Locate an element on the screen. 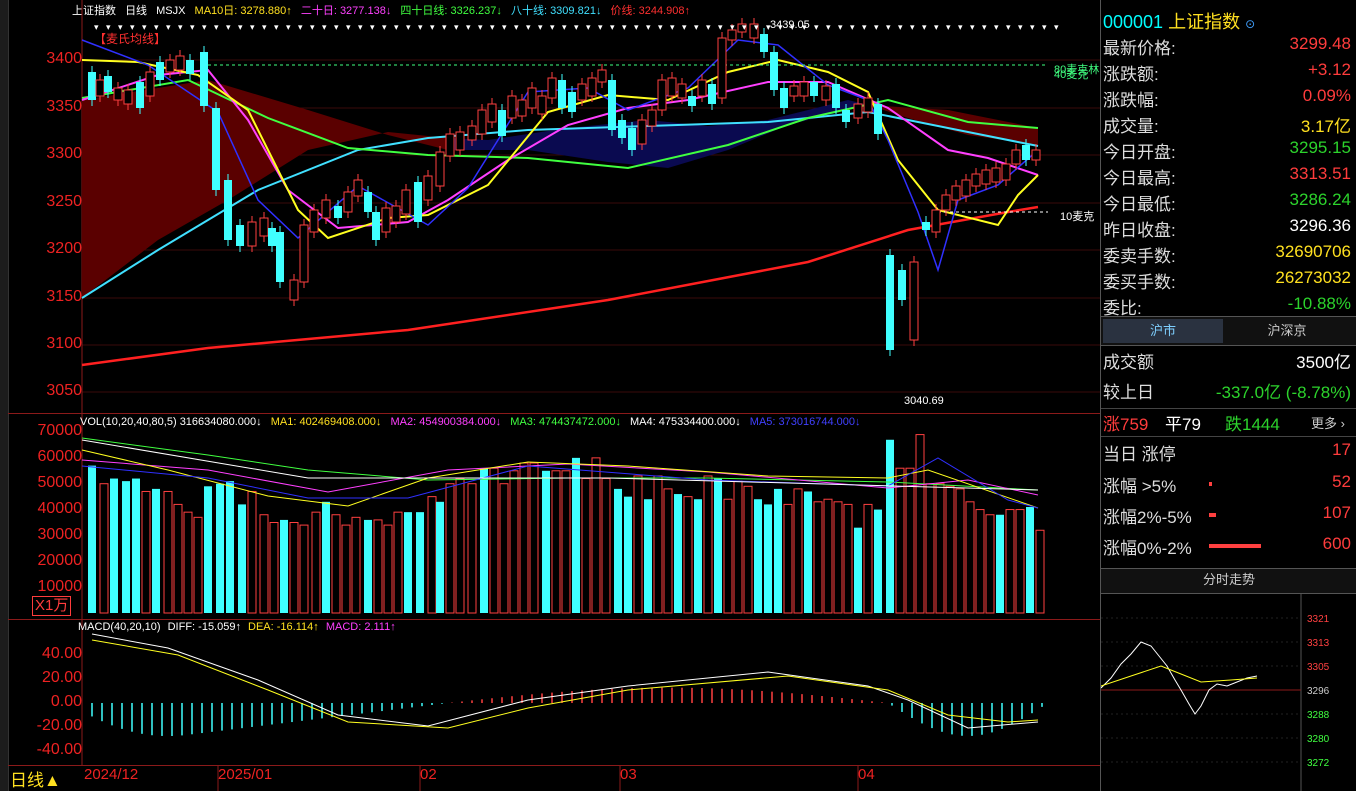 Image resolution: width=1356 pixels, height=791 pixels. mini-tick-label: 3313 is located at coordinates (1318, 643).